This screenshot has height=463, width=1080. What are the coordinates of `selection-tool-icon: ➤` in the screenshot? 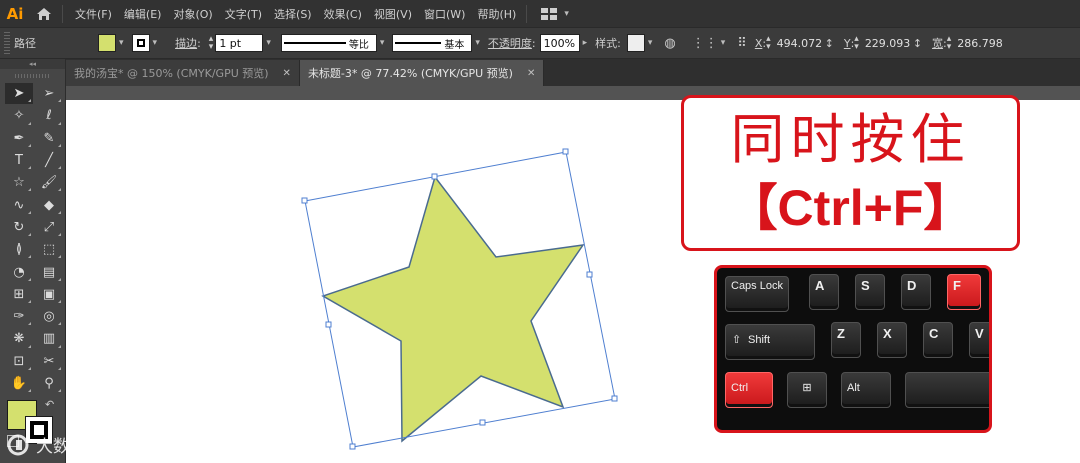 It's located at (19, 94).